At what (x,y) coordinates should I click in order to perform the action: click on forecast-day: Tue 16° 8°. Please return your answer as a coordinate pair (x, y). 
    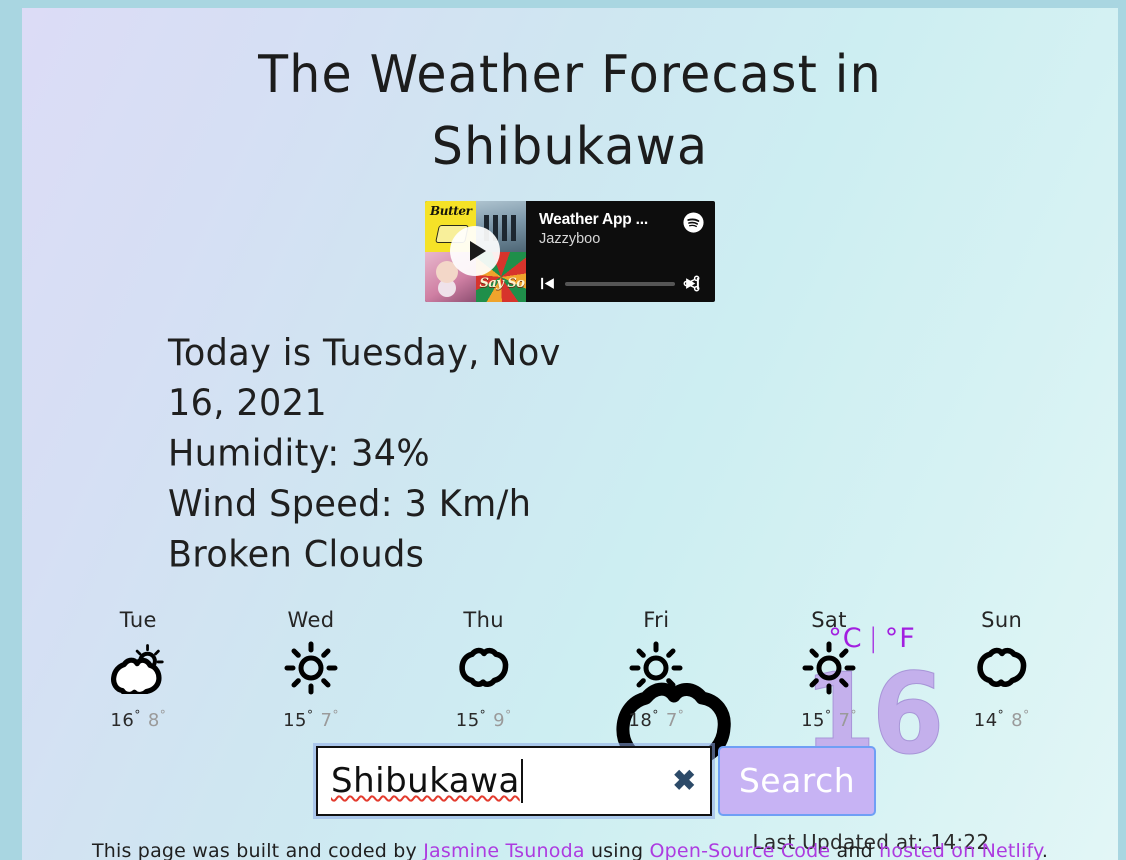
    Looking at the image, I should click on (138, 669).